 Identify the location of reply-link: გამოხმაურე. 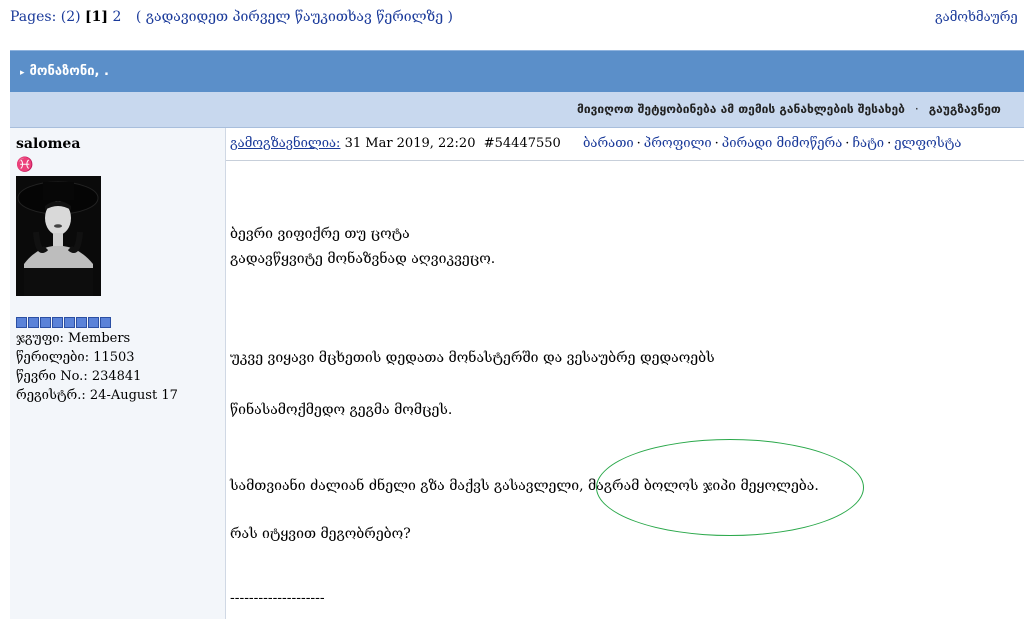
(976, 17).